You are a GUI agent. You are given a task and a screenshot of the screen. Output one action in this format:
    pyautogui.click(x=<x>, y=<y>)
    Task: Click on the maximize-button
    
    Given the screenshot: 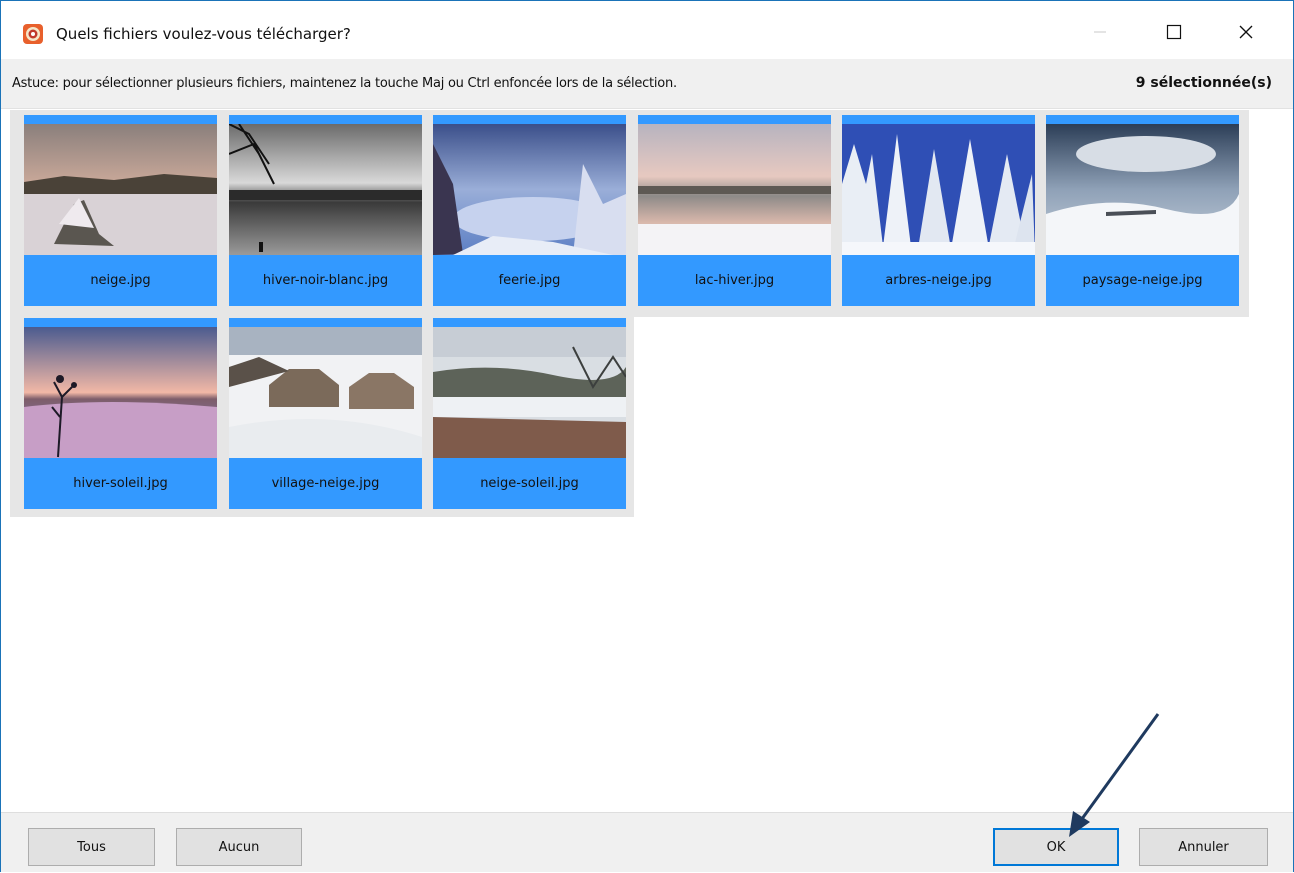 What is the action you would take?
    pyautogui.click(x=1174, y=32)
    